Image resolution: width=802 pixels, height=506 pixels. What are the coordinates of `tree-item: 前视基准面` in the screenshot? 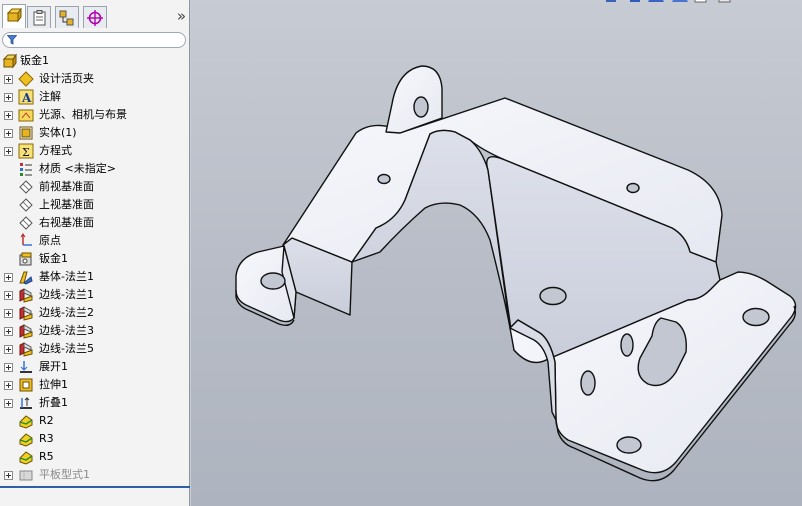 It's located at (94, 187).